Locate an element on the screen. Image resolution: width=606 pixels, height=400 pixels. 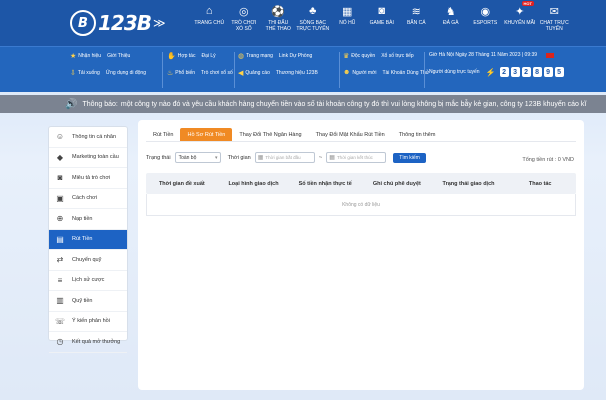
download-link: ⇩ Tải xuống is located at coordinates (85, 73).